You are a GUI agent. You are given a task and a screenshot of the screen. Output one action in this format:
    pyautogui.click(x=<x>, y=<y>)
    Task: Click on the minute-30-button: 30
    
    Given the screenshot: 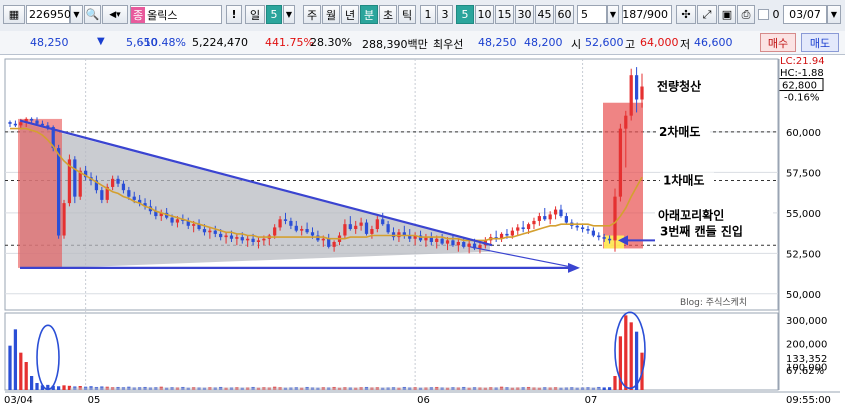 What is the action you would take?
    pyautogui.click(x=524, y=14)
    